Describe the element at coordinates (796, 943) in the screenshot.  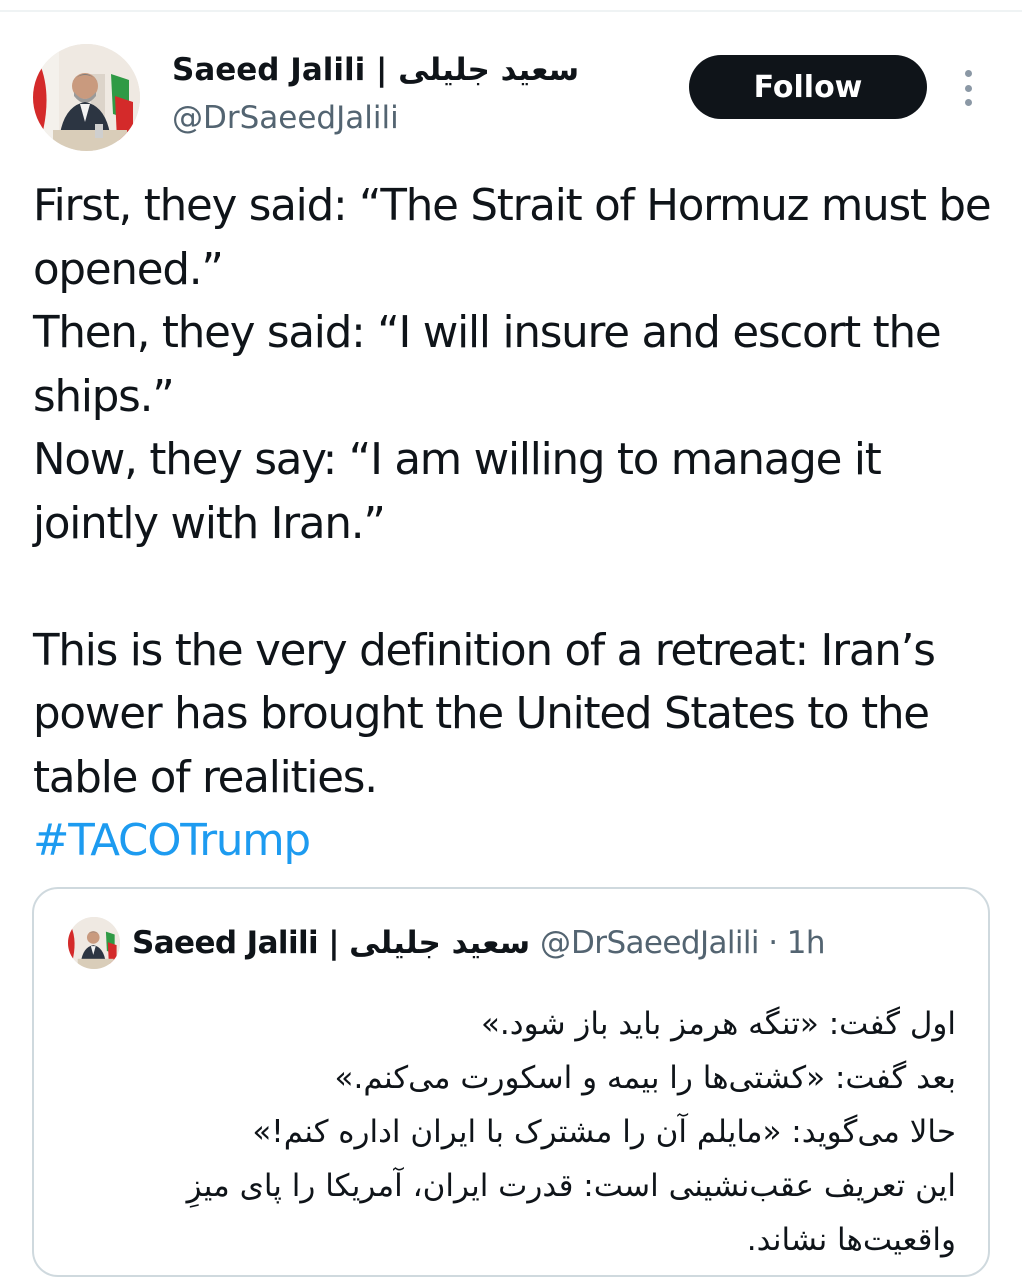
I see `quoted-timestamp: · 1h` at that location.